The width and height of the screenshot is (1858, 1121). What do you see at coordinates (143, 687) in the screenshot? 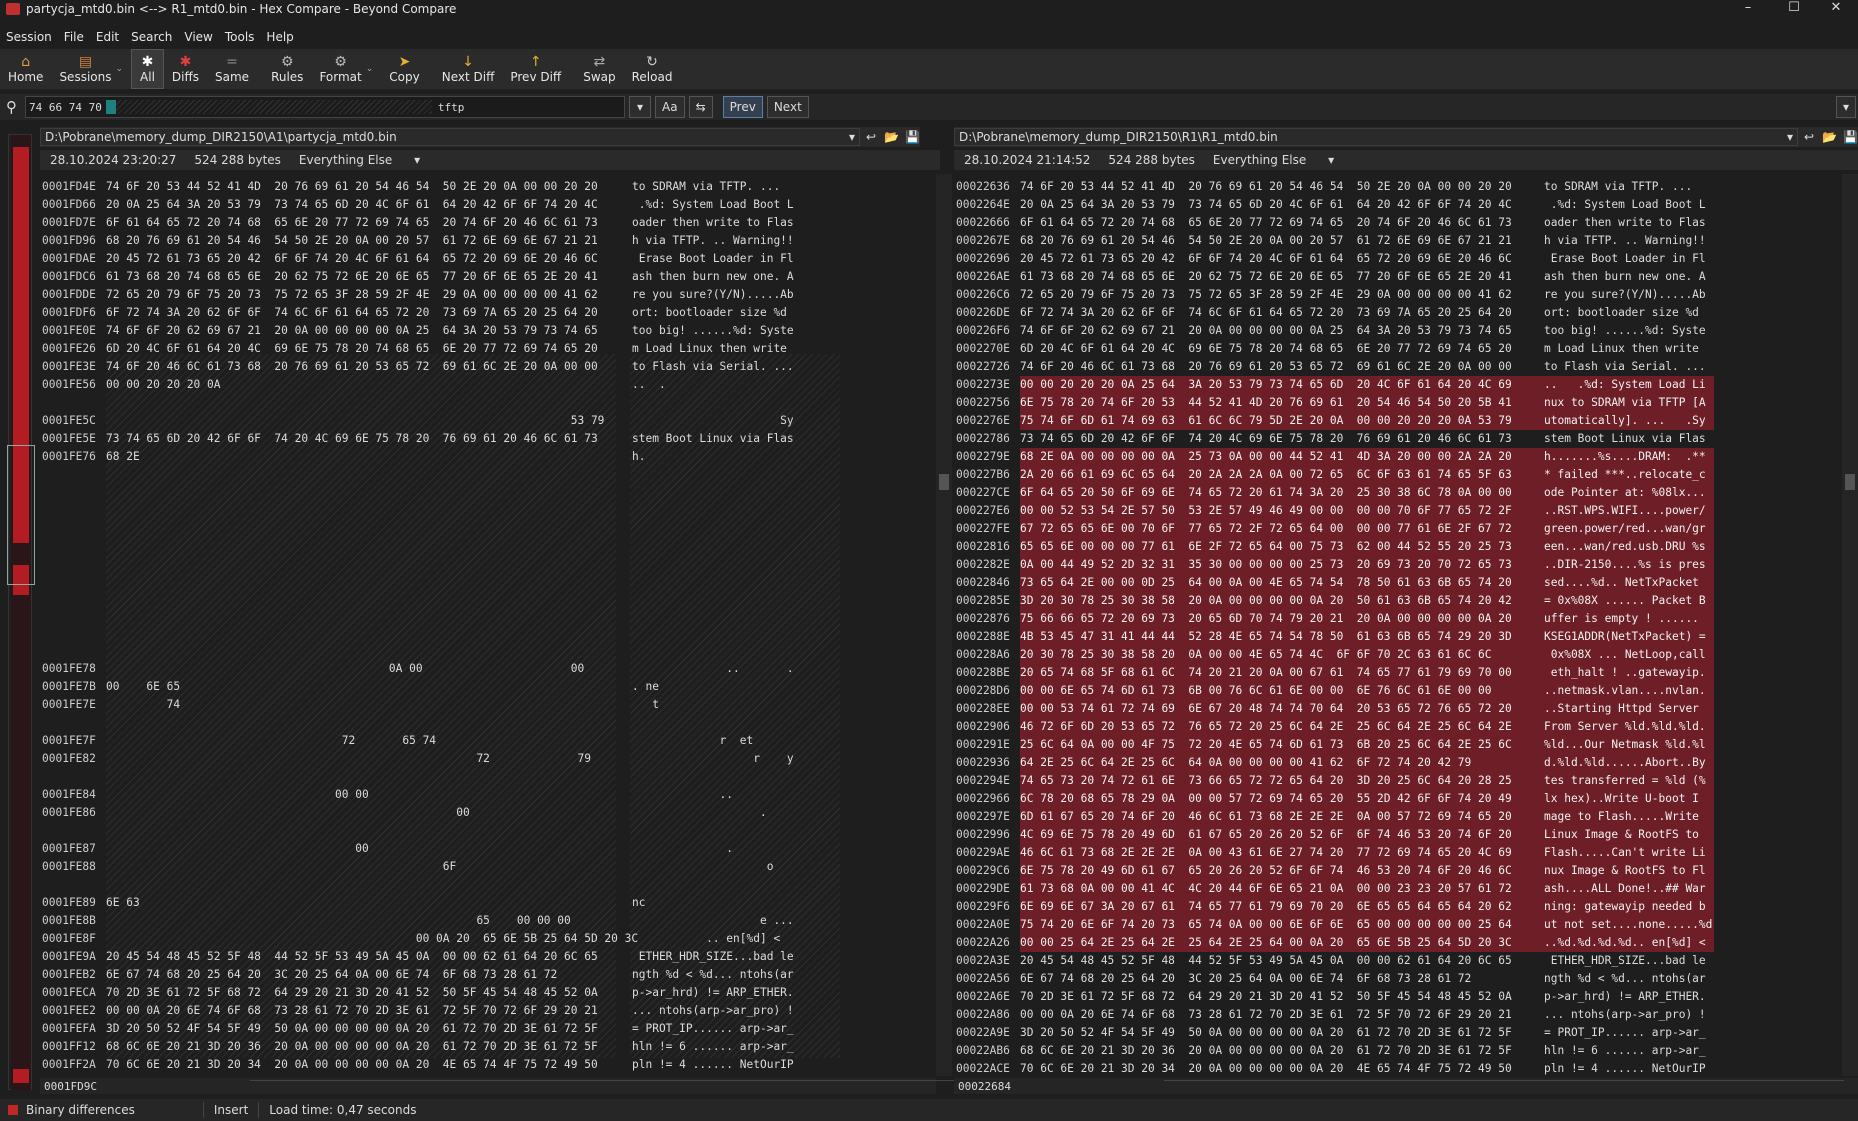
I see `row-hex-bytes: 00 6E 65` at bounding box center [143, 687].